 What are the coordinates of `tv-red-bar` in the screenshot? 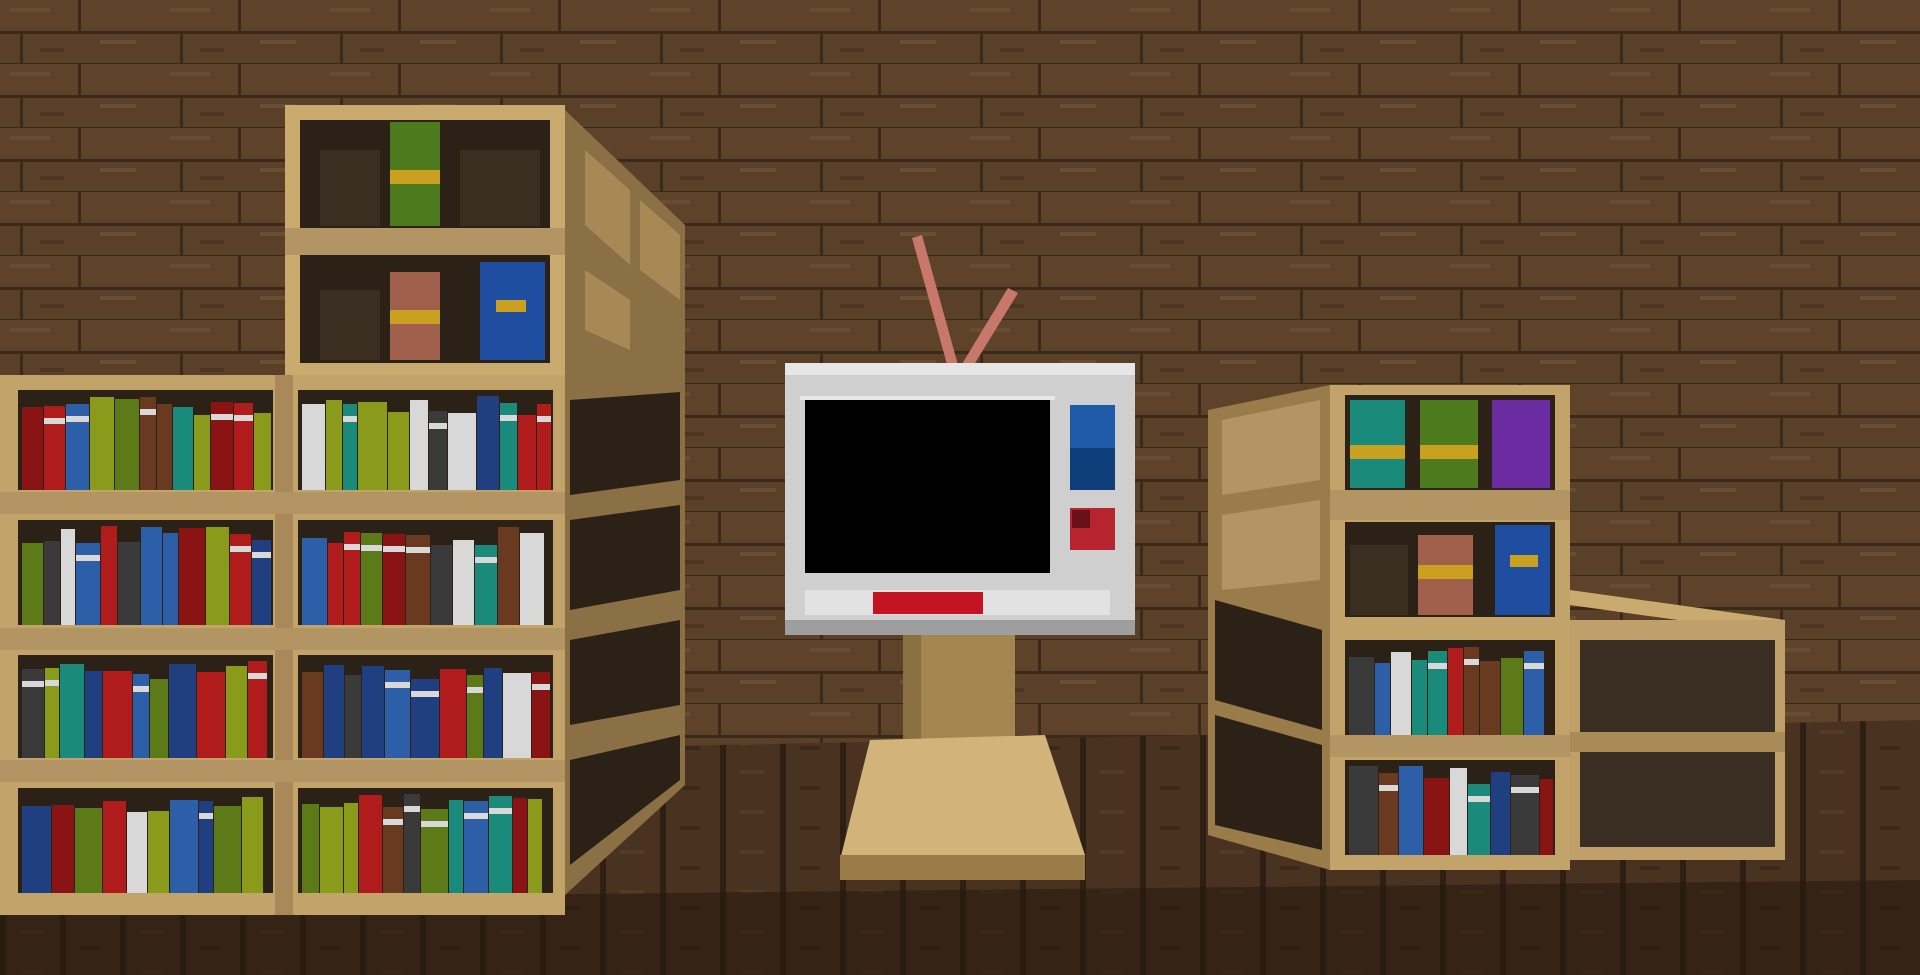 It's located at (928, 603).